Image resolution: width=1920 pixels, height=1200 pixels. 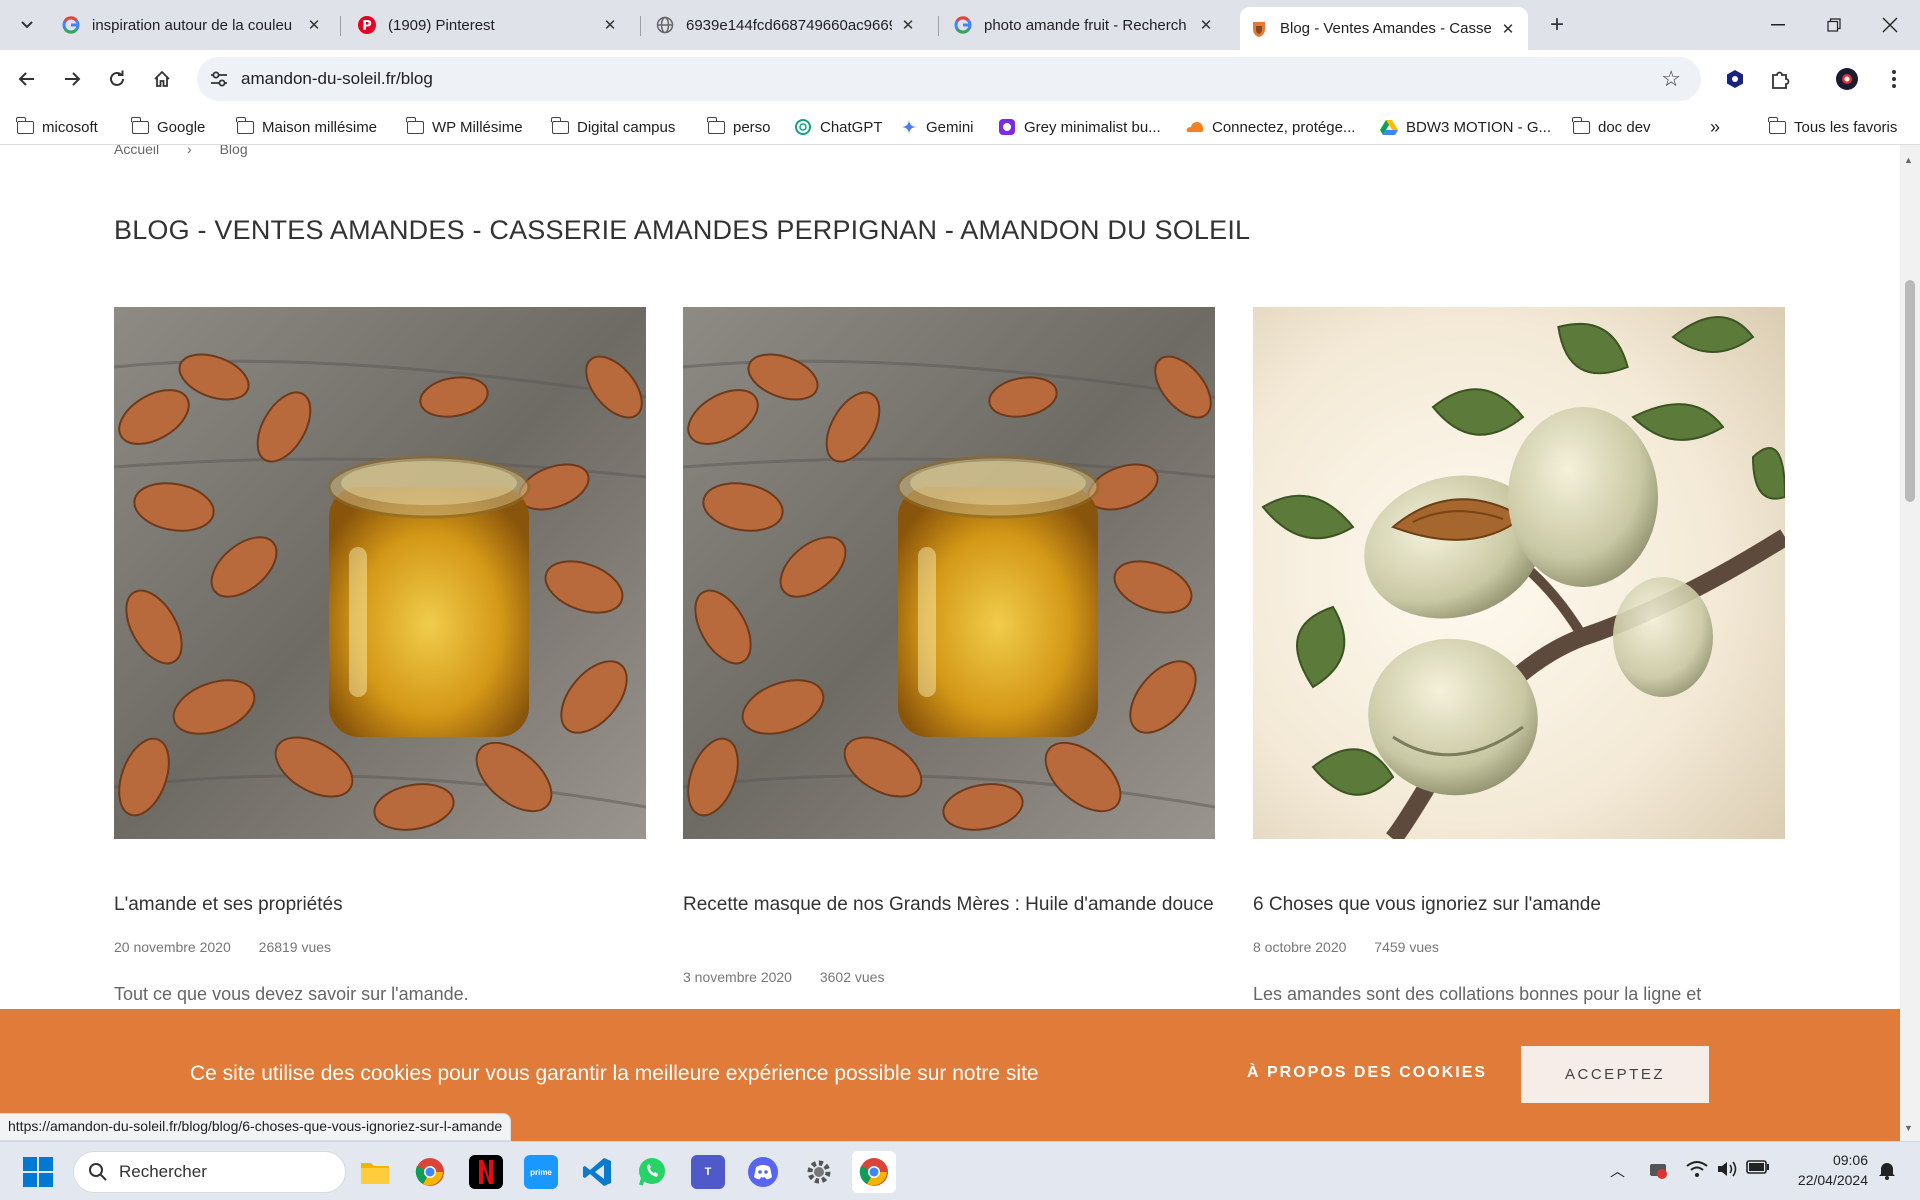 What do you see at coordinates (1908, 160) in the screenshot?
I see `scroll-up-icon: ▲` at bounding box center [1908, 160].